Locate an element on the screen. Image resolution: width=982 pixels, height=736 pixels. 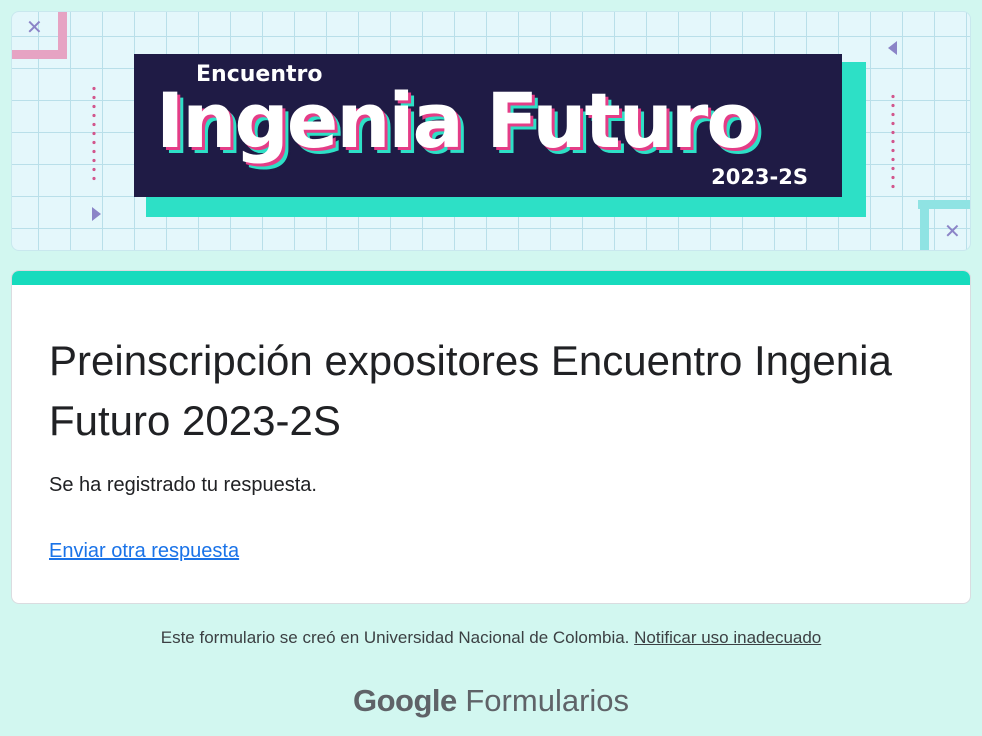
google-forms-logo: Google Formularios is located at coordinates (491, 701).